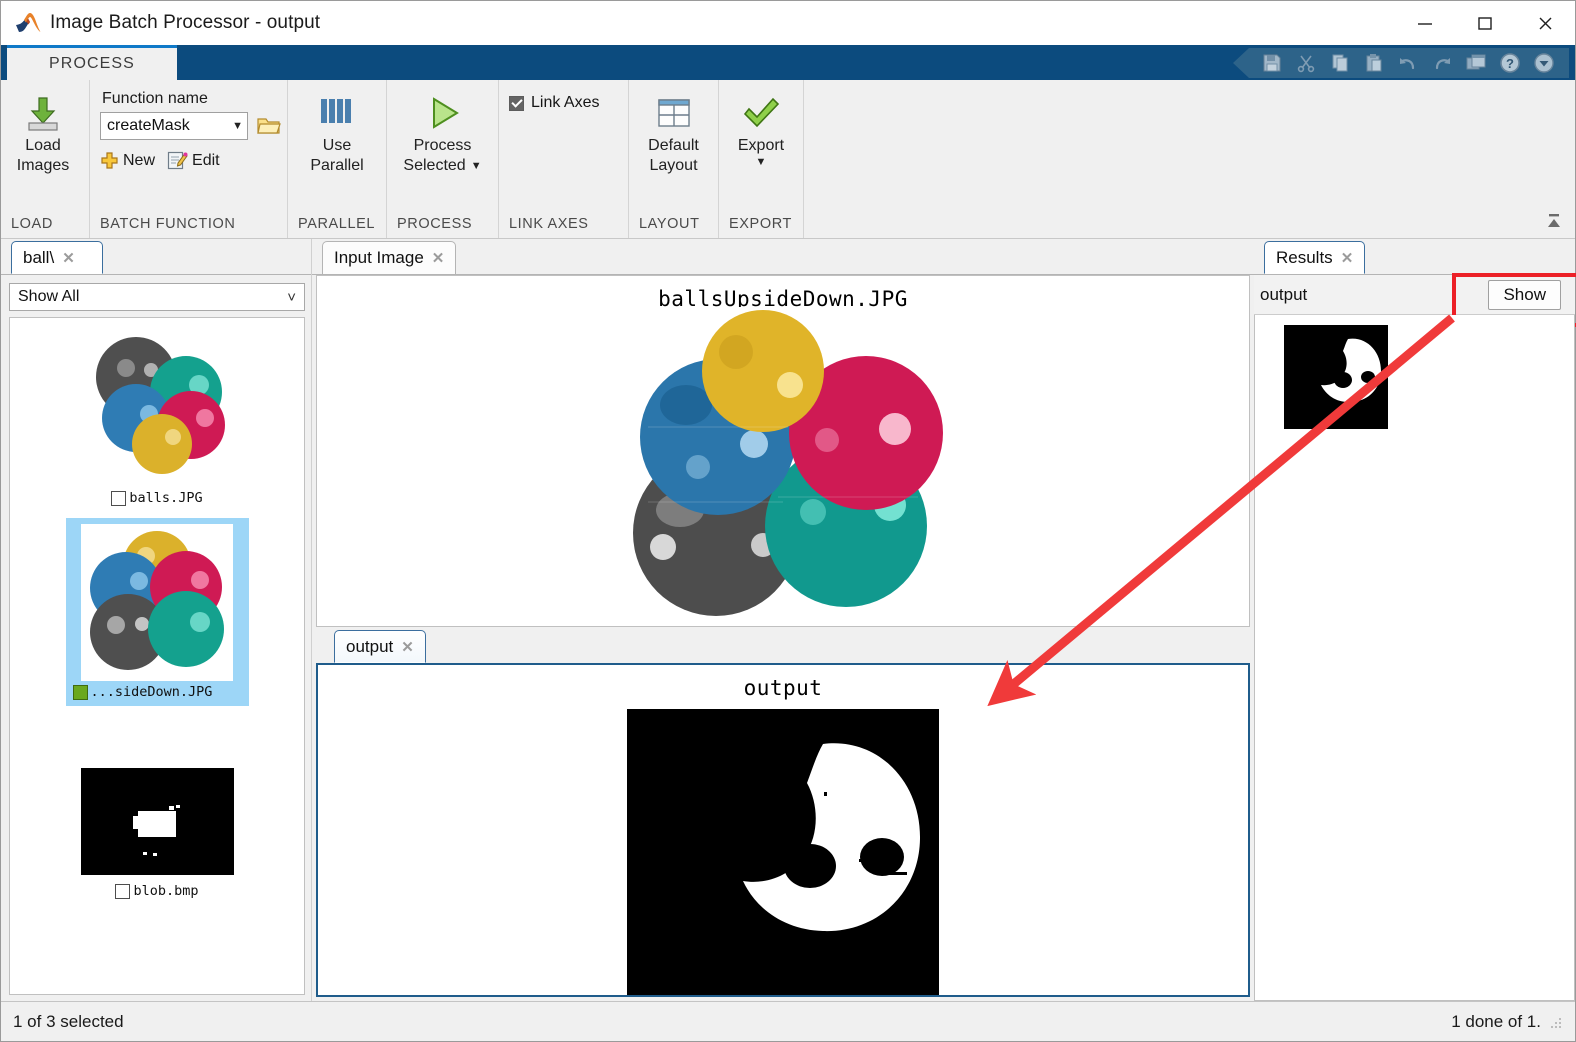 The width and height of the screenshot is (1576, 1042). What do you see at coordinates (157, 417) in the screenshot?
I see `list-item: balls.JPG` at bounding box center [157, 417].